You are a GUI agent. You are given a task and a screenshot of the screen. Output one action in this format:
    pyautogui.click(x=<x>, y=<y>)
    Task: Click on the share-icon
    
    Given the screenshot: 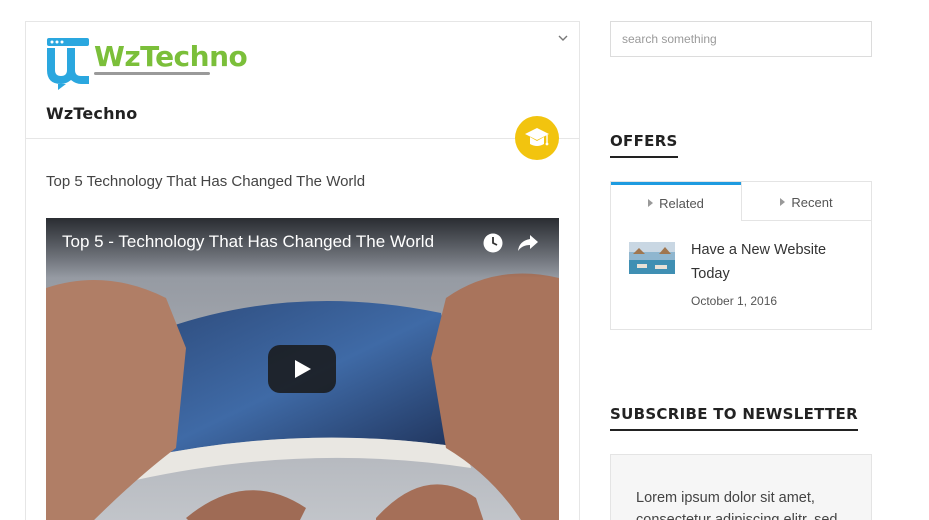 What is the action you would take?
    pyautogui.click(x=528, y=243)
    